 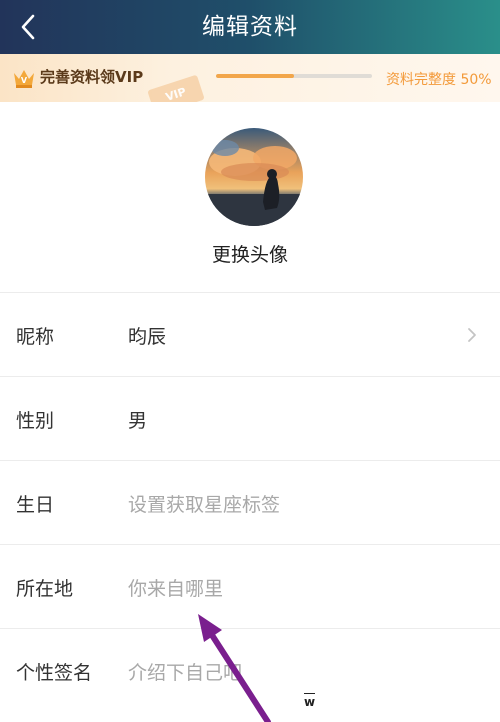 What do you see at coordinates (250, 253) in the screenshot?
I see `change-avatar-label: 更换头像` at bounding box center [250, 253].